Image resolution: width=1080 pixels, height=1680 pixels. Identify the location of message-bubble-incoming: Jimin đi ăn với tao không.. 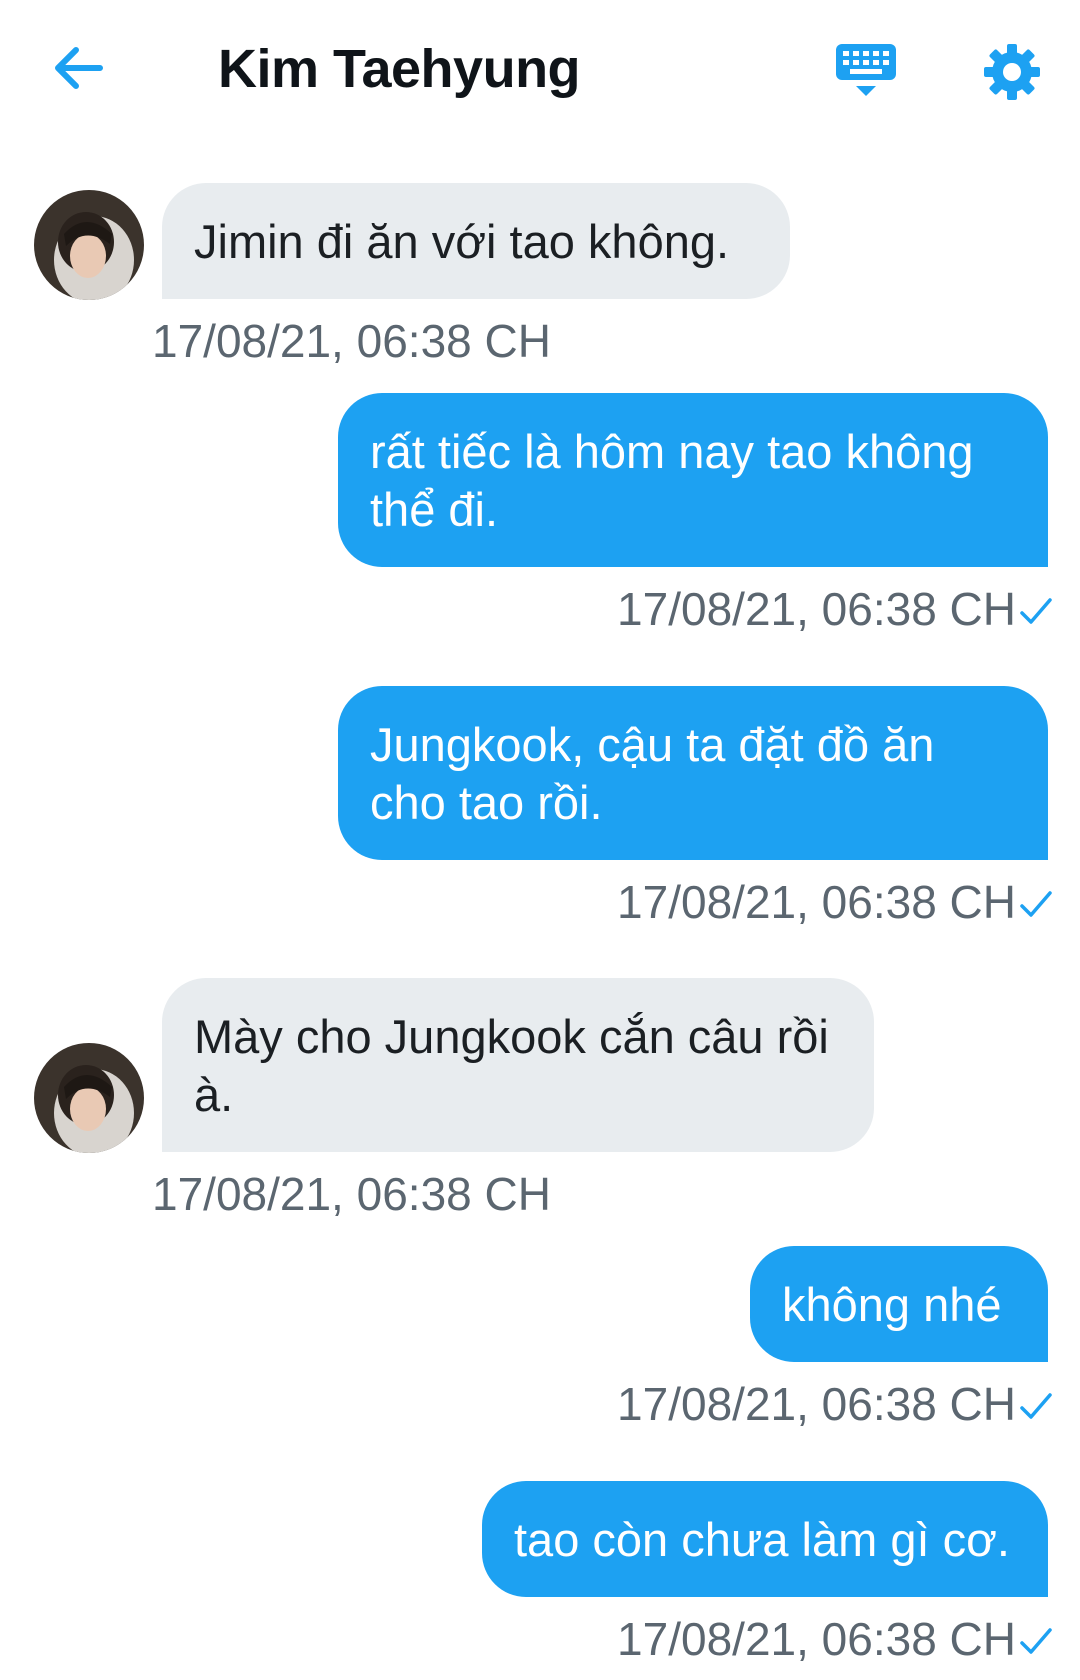
(476, 241).